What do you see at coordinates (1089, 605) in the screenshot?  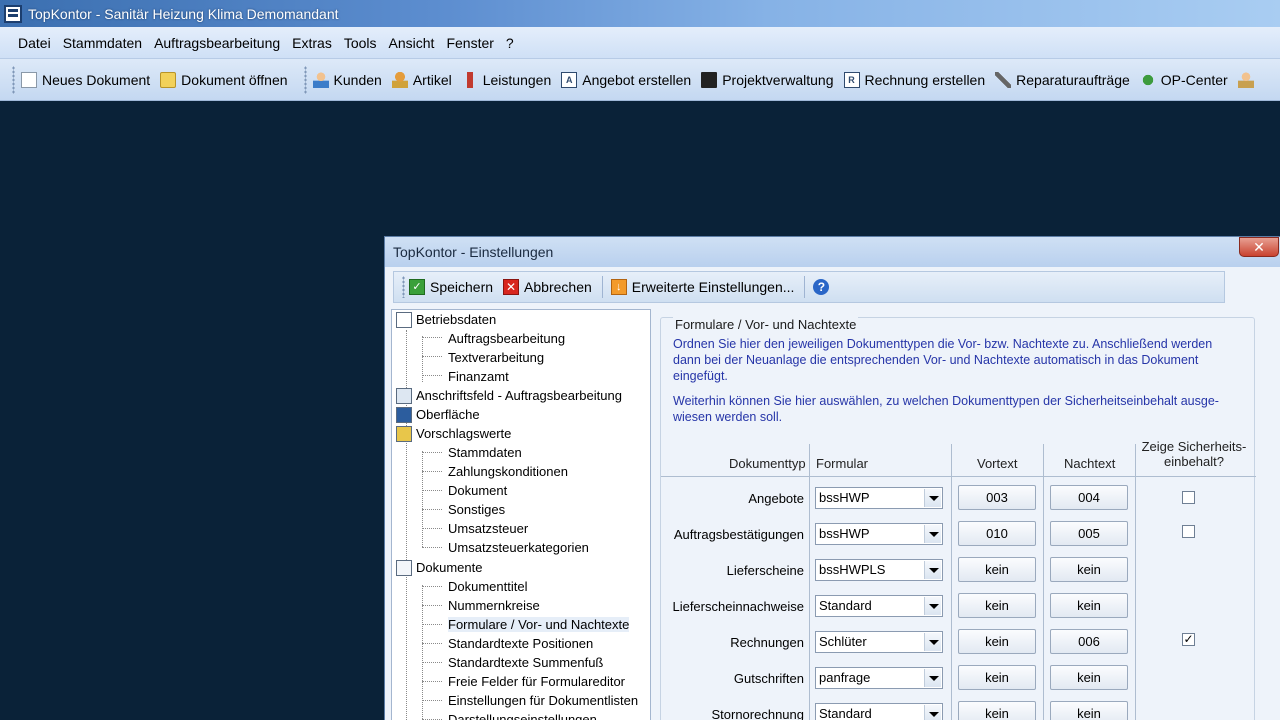 I see `nachtext-button-lieferscheinnachweise: kein` at bounding box center [1089, 605].